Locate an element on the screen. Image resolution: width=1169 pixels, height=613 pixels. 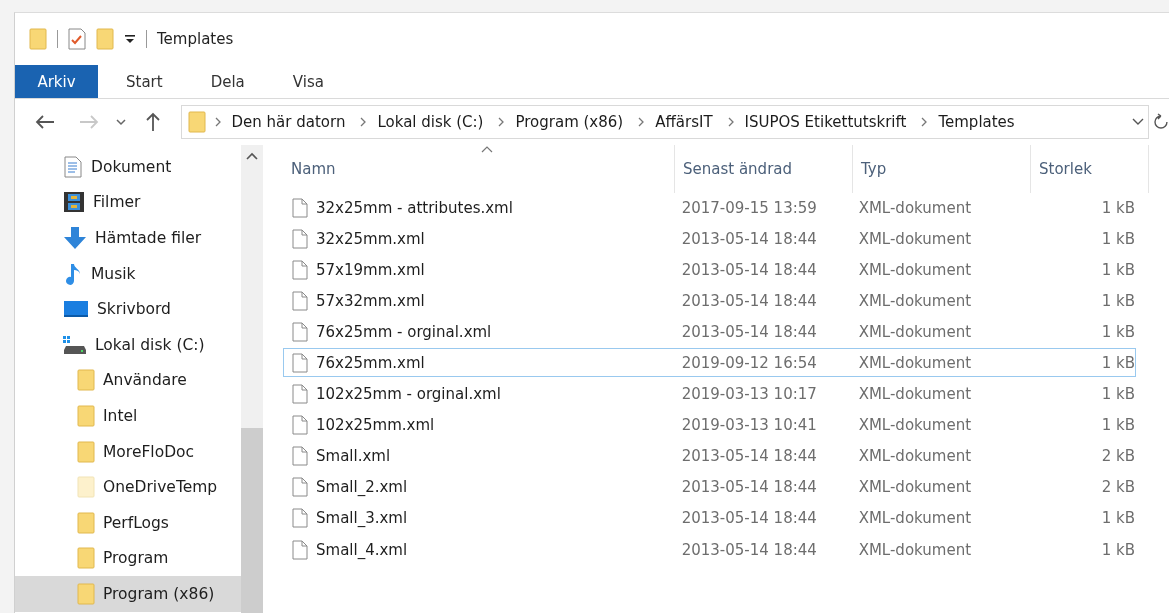
file-name: Small_4.xml is located at coordinates (362, 549).